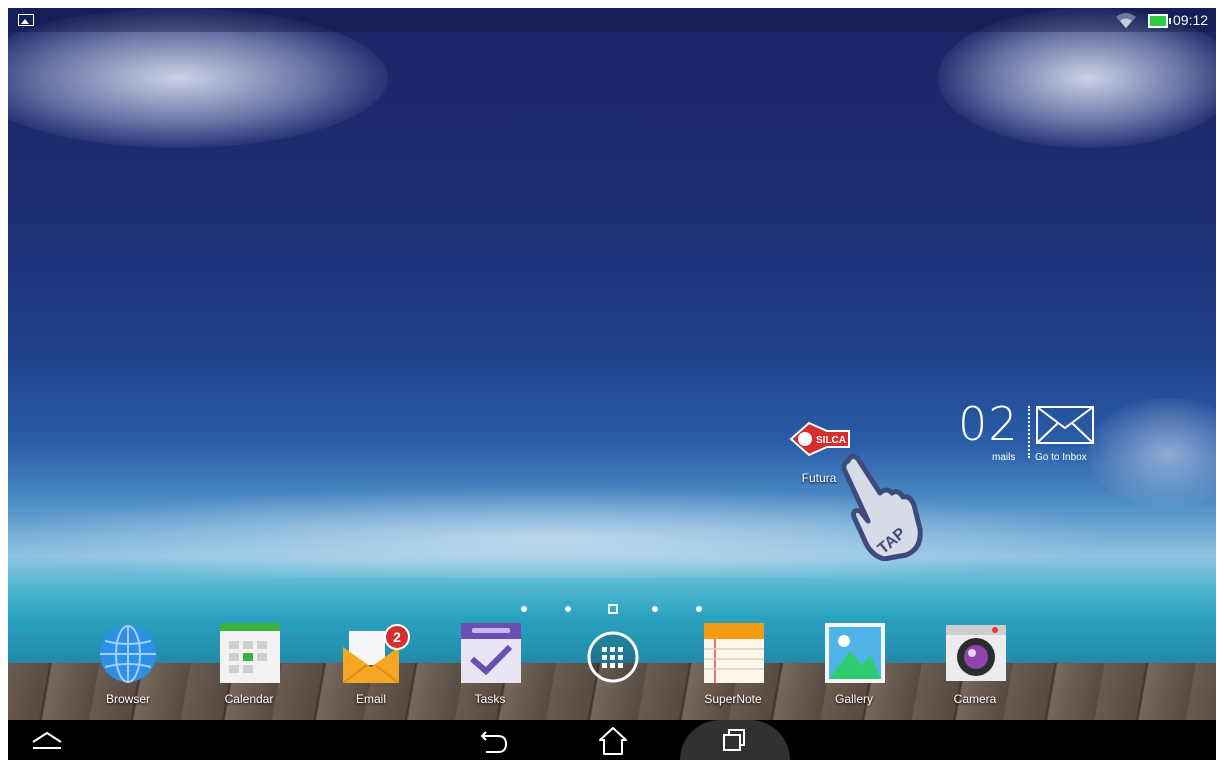 The height and width of the screenshot is (760, 1224). Describe the element at coordinates (612, 528) in the screenshot. I see `horizon-haze` at that location.